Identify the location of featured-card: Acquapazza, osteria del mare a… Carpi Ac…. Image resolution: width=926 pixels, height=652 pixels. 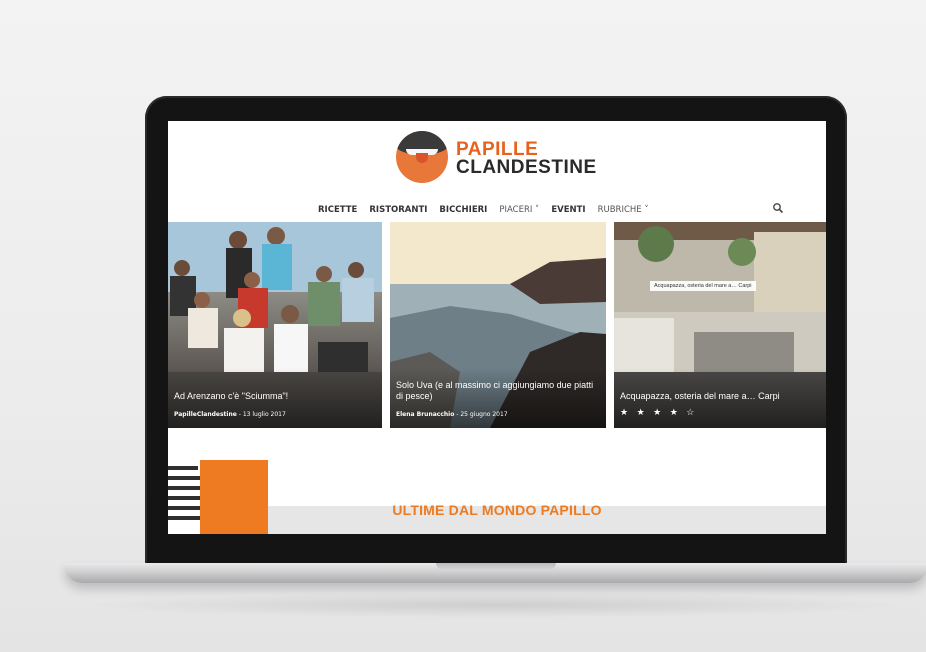
(720, 325).